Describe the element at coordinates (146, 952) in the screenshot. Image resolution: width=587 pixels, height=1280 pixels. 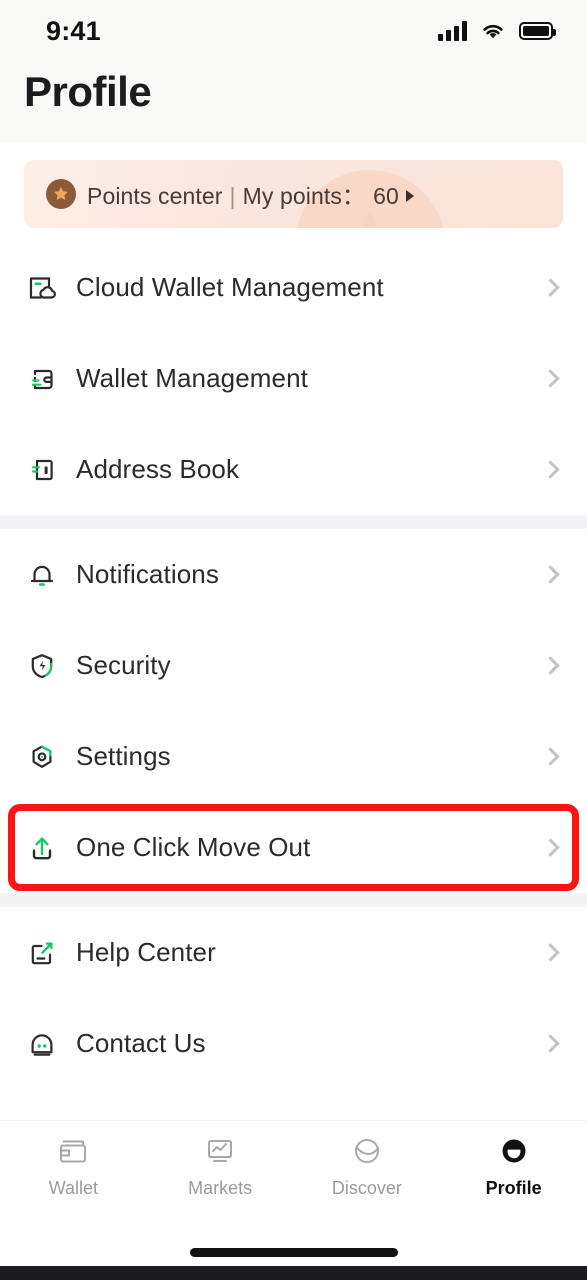
I see `menu-item-label: Help Center` at that location.